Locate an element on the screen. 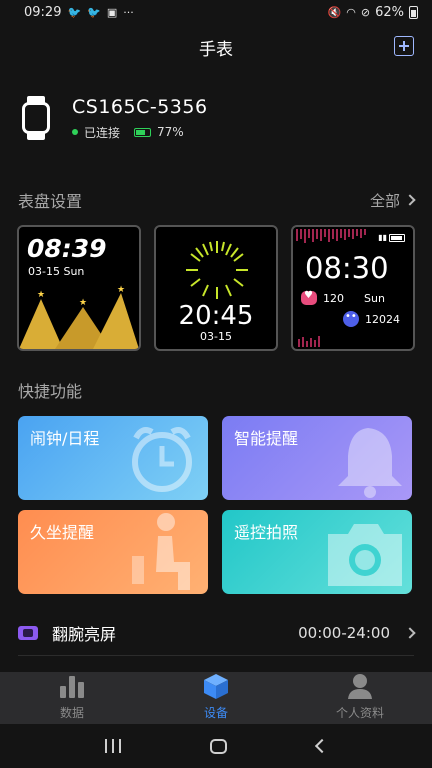  face-time: 20:45 is located at coordinates (216, 316).